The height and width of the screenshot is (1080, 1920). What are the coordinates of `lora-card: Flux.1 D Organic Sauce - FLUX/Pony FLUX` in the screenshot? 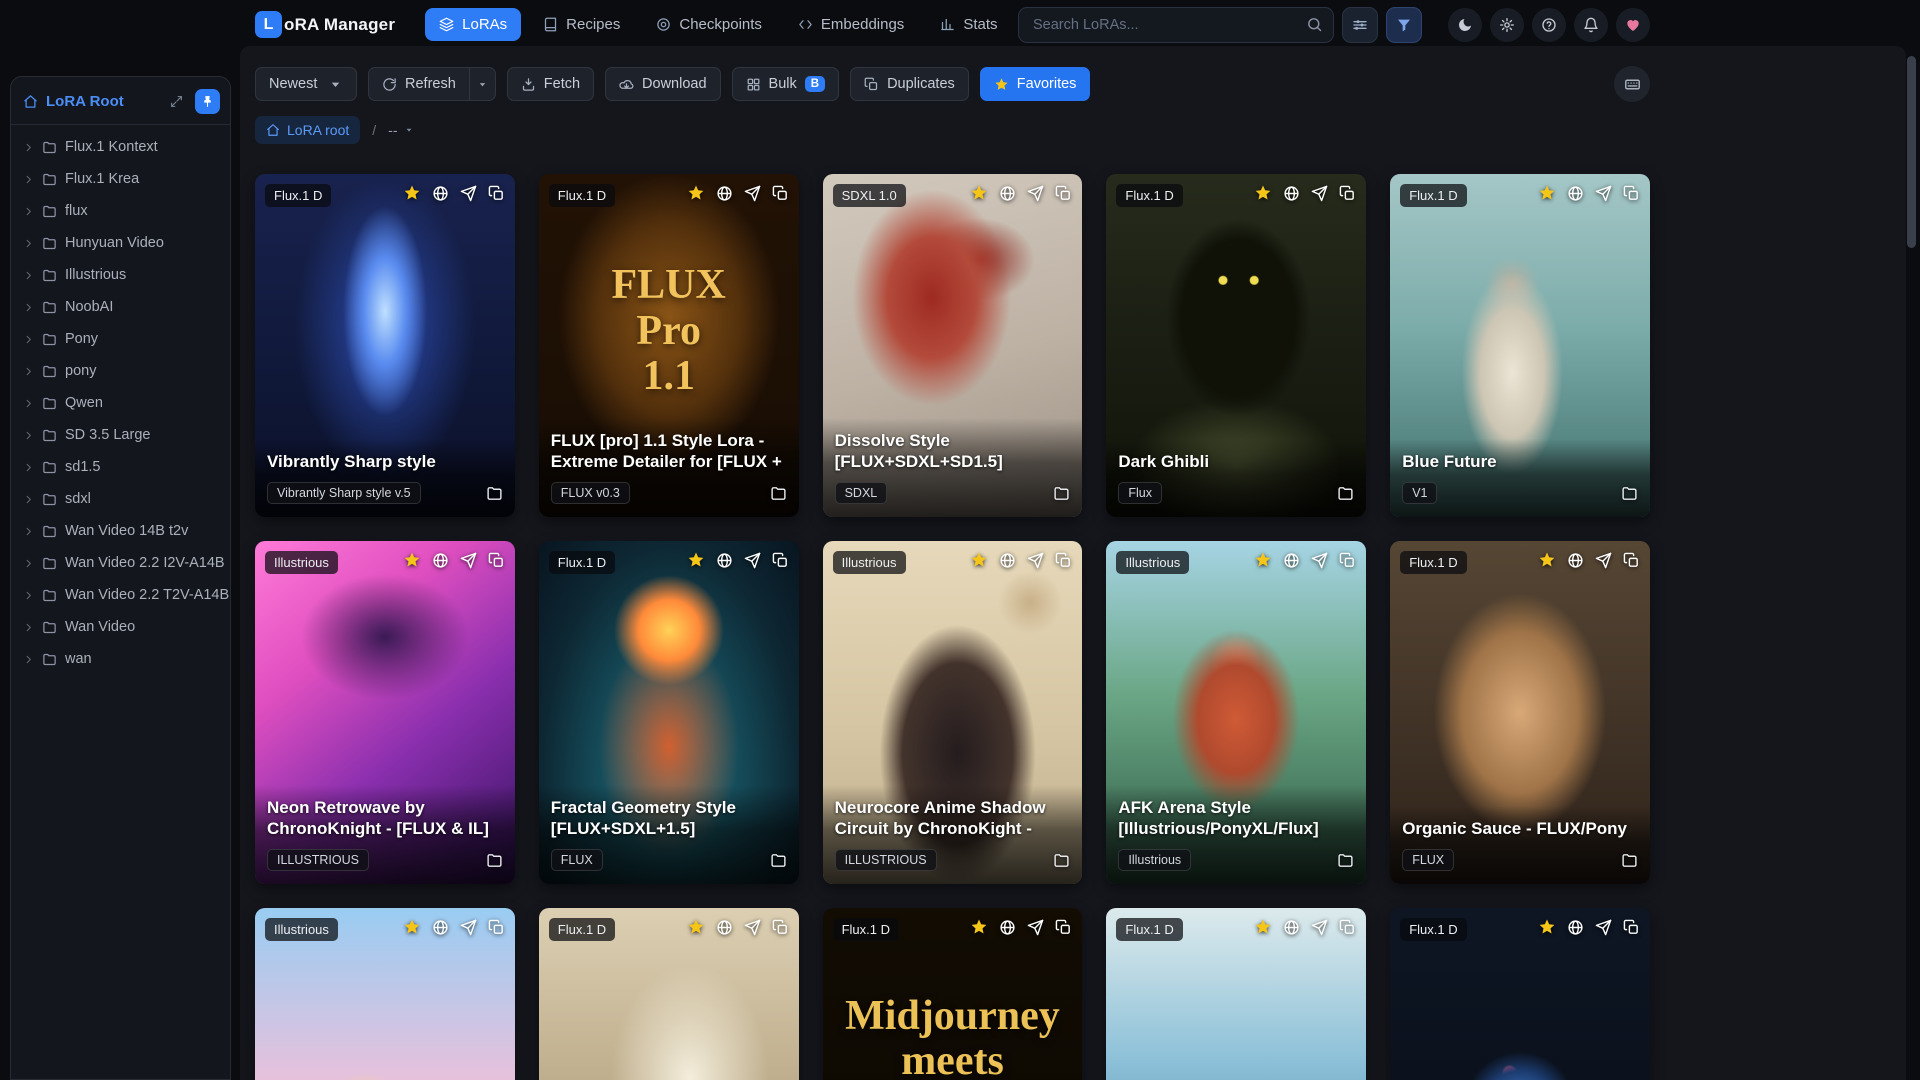 It's located at (1520, 712).